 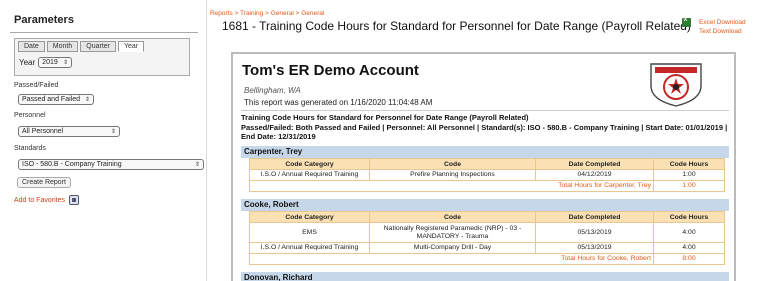 I want to click on tab-quarter: Quarter, so click(x=98, y=46).